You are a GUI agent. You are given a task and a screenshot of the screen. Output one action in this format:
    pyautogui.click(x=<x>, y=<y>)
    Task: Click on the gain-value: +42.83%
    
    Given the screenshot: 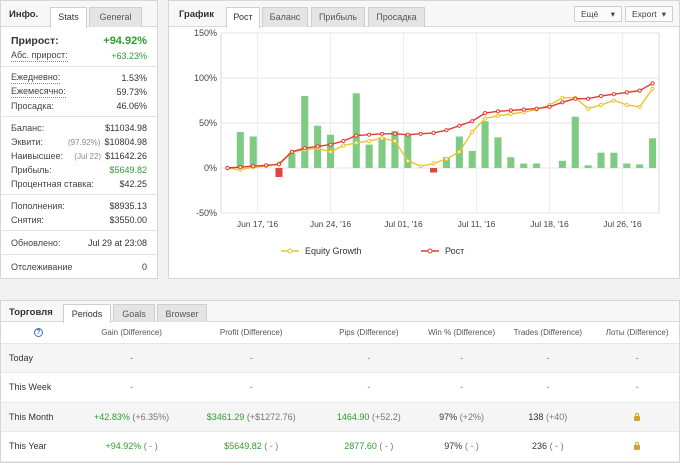 What is the action you would take?
    pyautogui.click(x=112, y=416)
    